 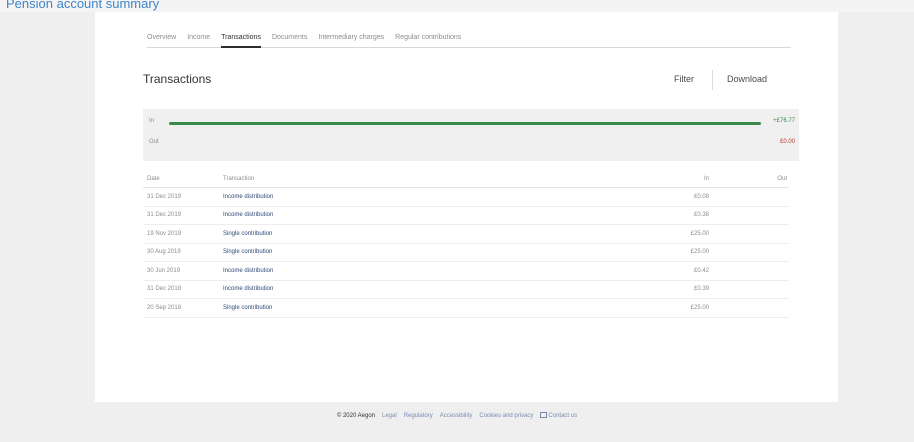 What do you see at coordinates (389, 416) in the screenshot?
I see `footer-link-legal: Legal` at bounding box center [389, 416].